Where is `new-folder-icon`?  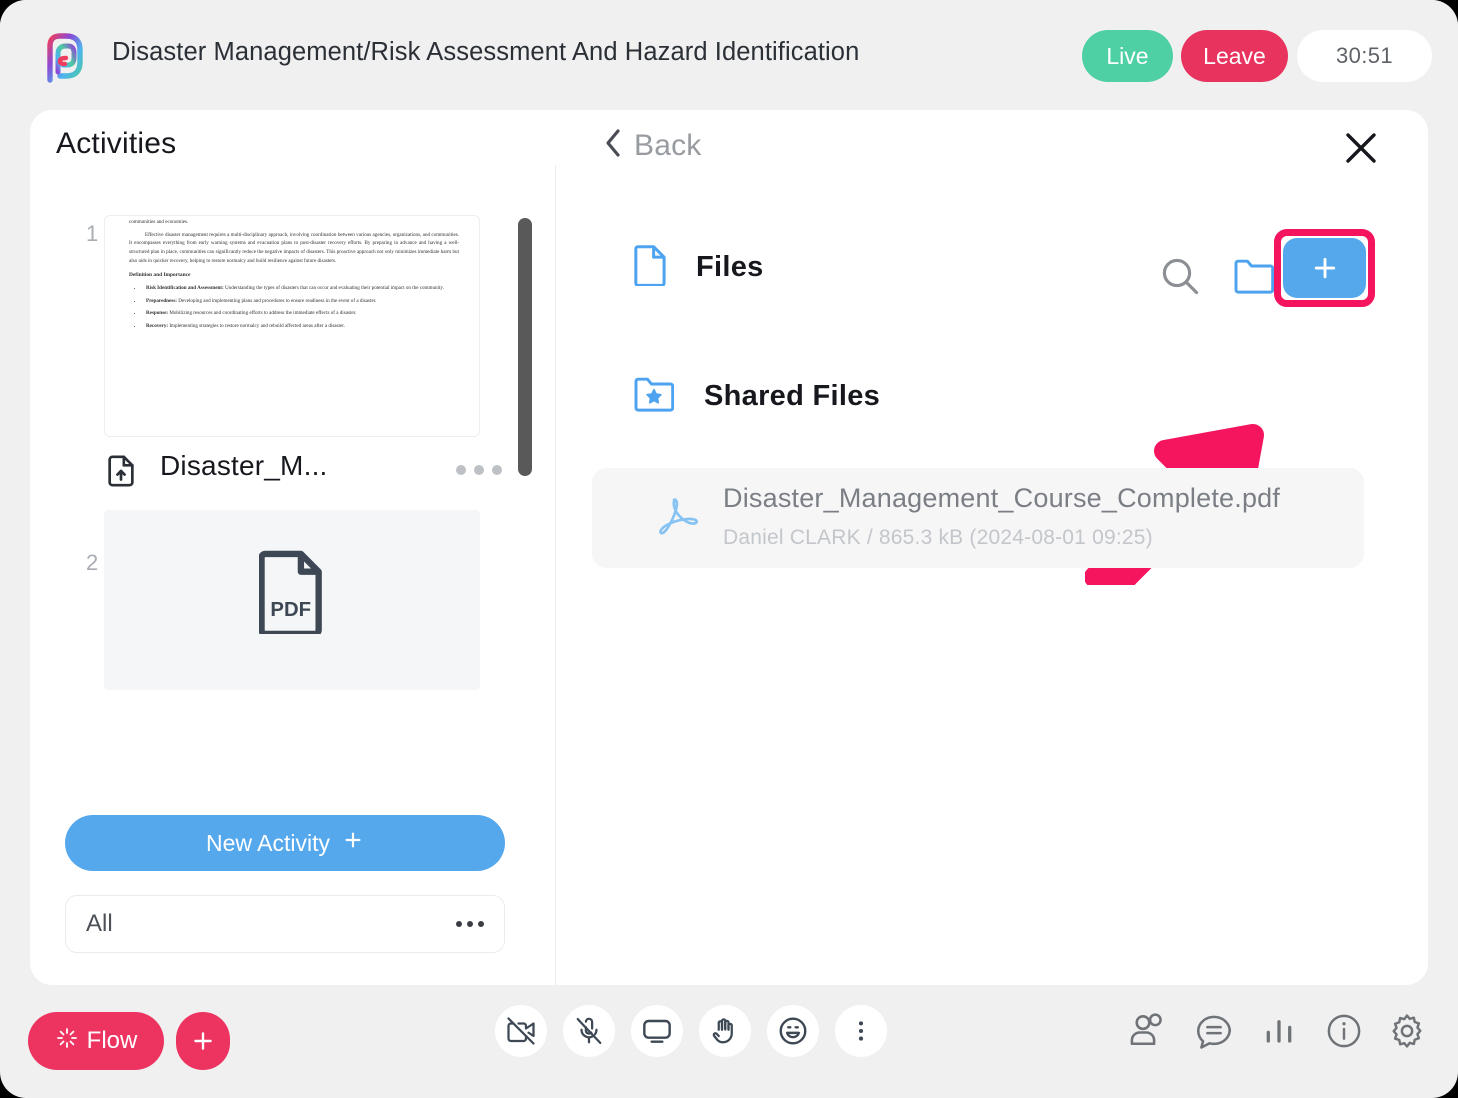 new-folder-icon is located at coordinates (1254, 278).